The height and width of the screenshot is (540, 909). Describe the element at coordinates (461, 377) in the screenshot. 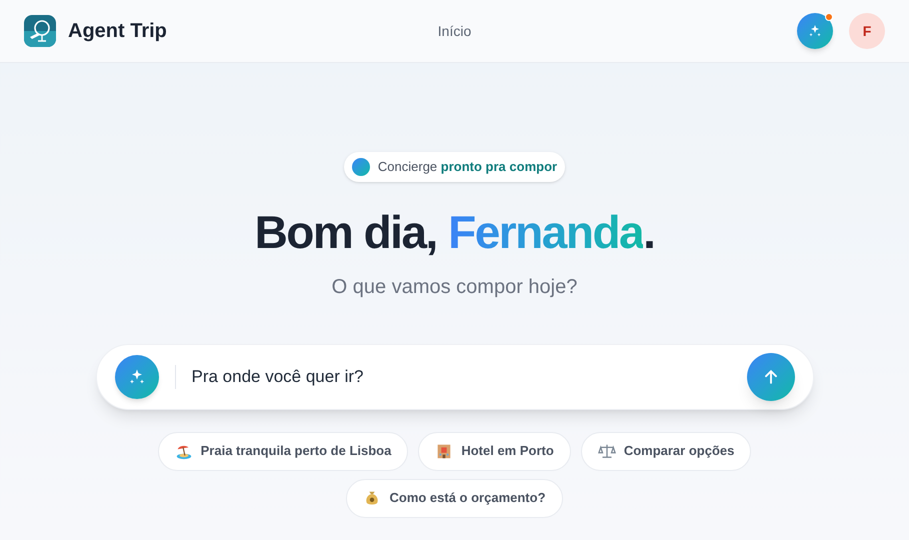

I see `prompt-input: Pra onde você quer ir?` at that location.